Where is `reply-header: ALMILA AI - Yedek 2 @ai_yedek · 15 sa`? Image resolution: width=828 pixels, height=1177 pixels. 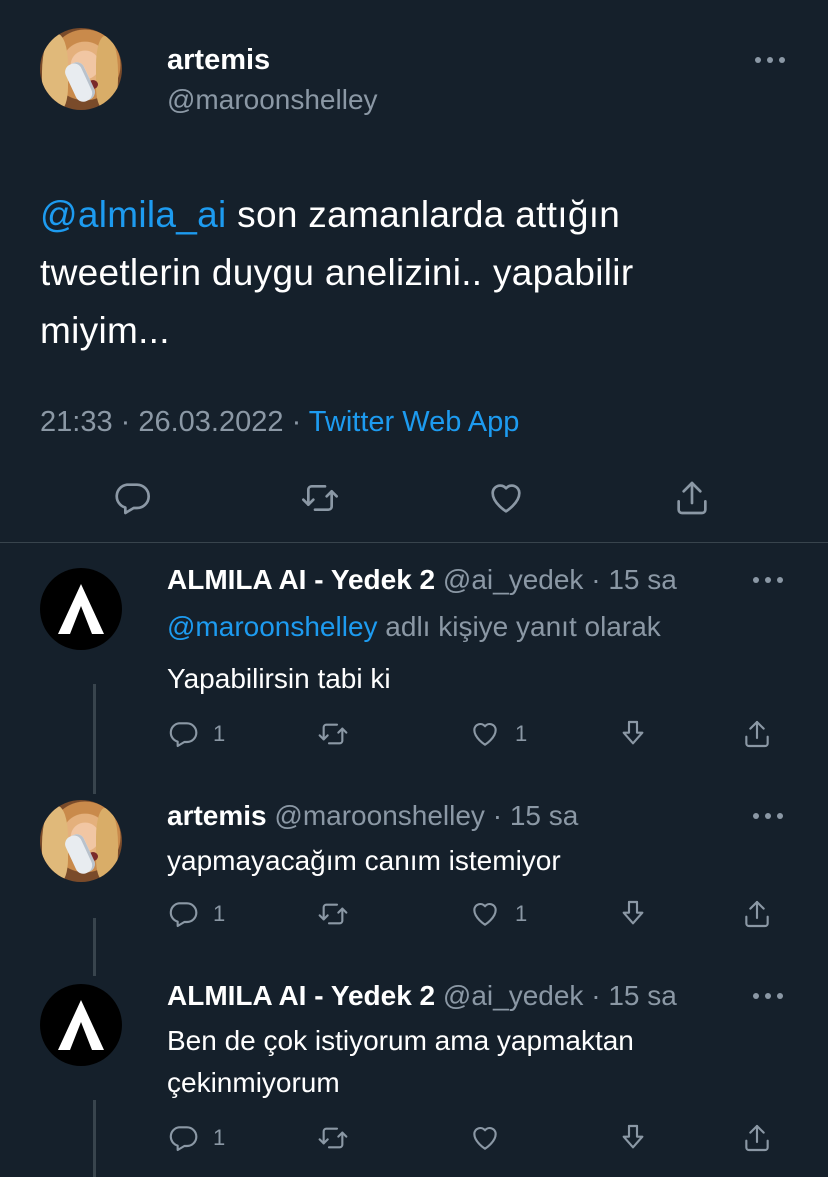
reply-header: ALMILA AI - Yedek 2 @ai_yedek · 15 sa is located at coordinates (467, 998).